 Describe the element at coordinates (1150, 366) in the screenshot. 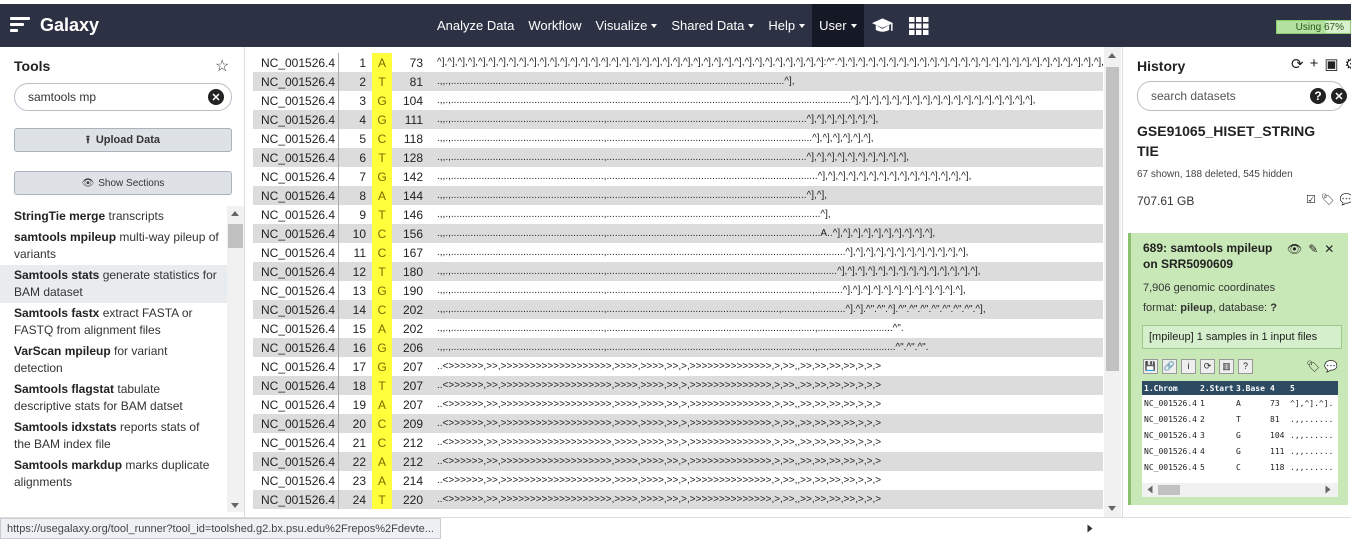

I see `save-icon: 💾` at that location.